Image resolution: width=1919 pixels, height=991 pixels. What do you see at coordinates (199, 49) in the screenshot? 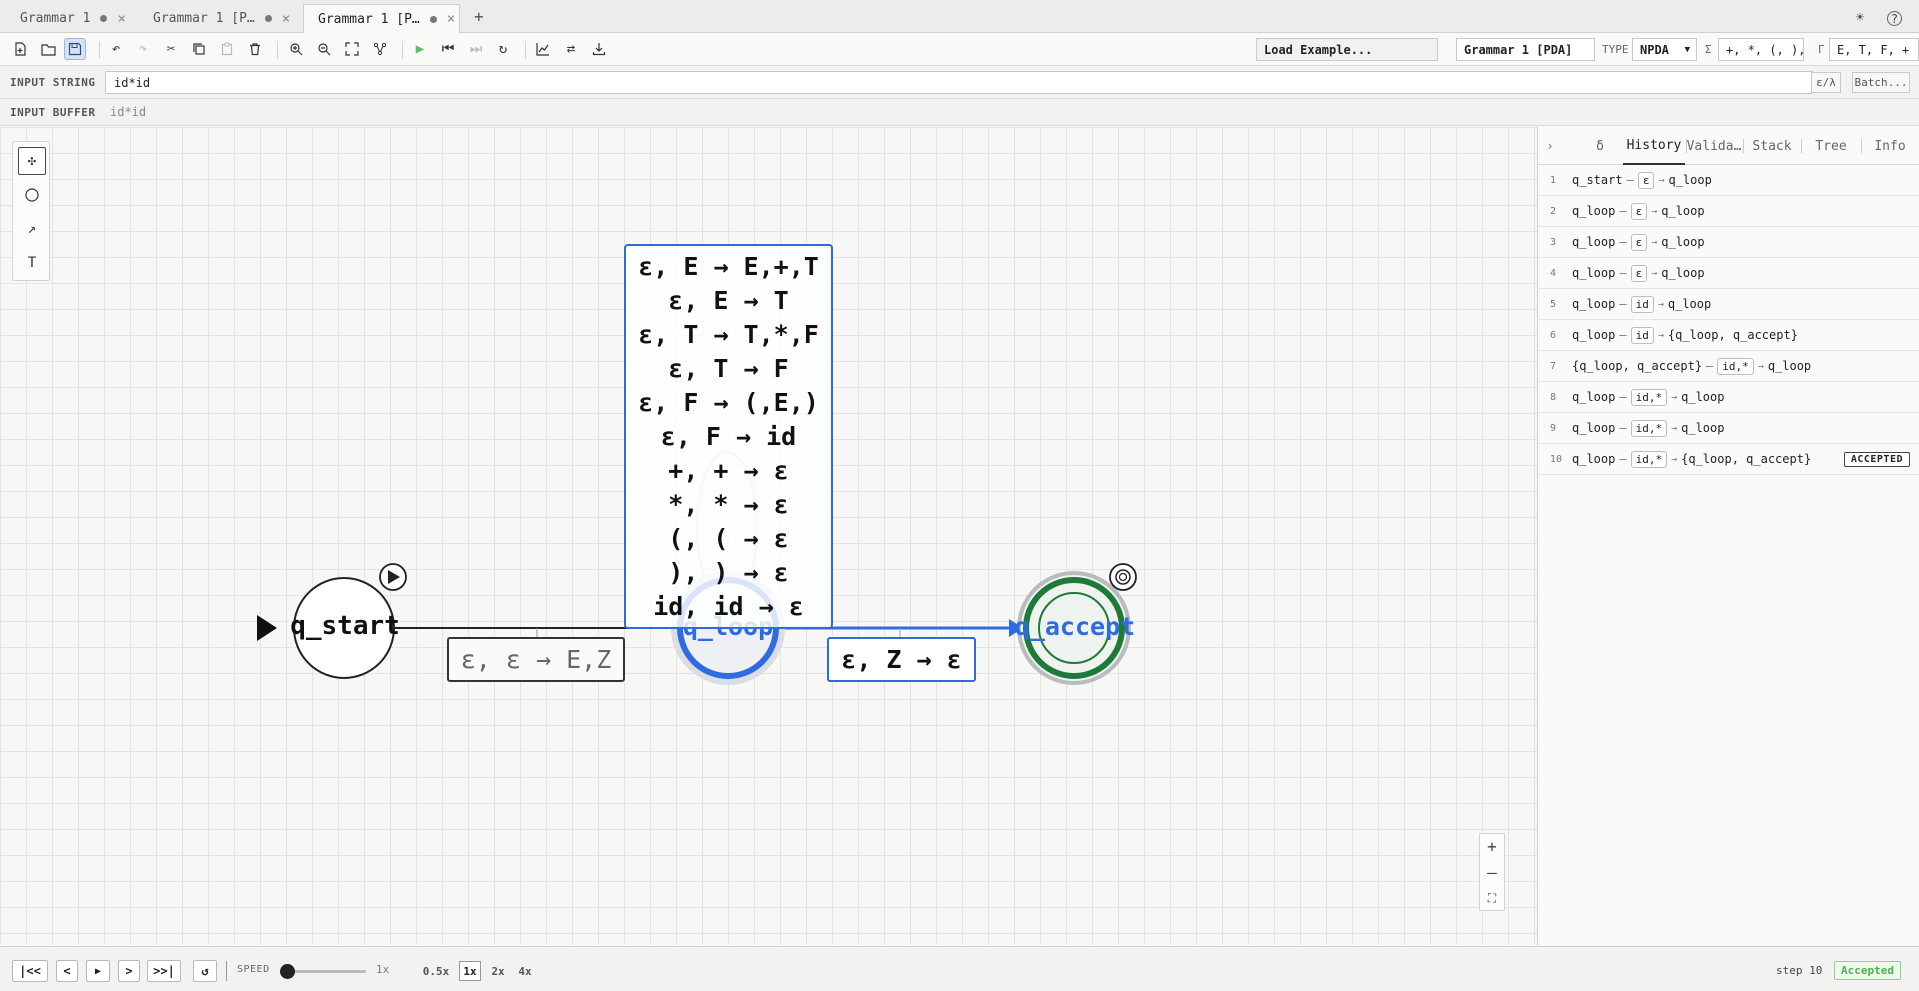
I see `copy-icon` at bounding box center [199, 49].